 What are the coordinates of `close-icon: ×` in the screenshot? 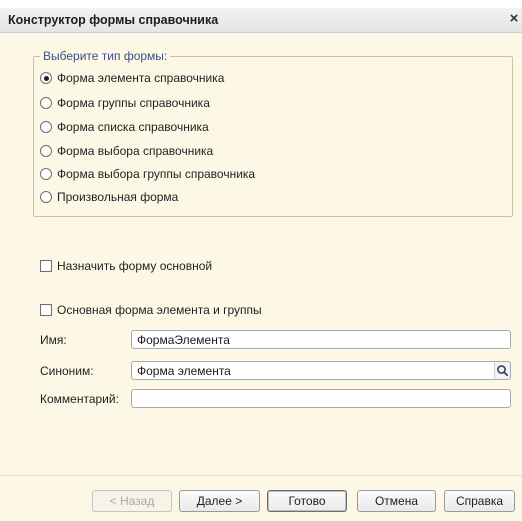 It's located at (514, 19).